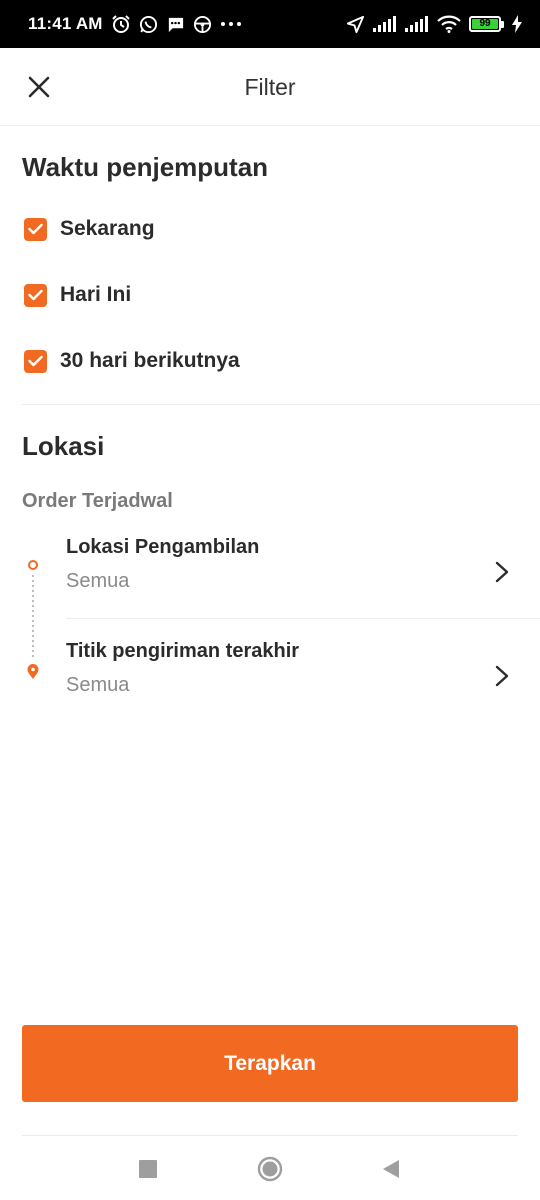  I want to click on back-triangle-icon, so click(391, 1169).